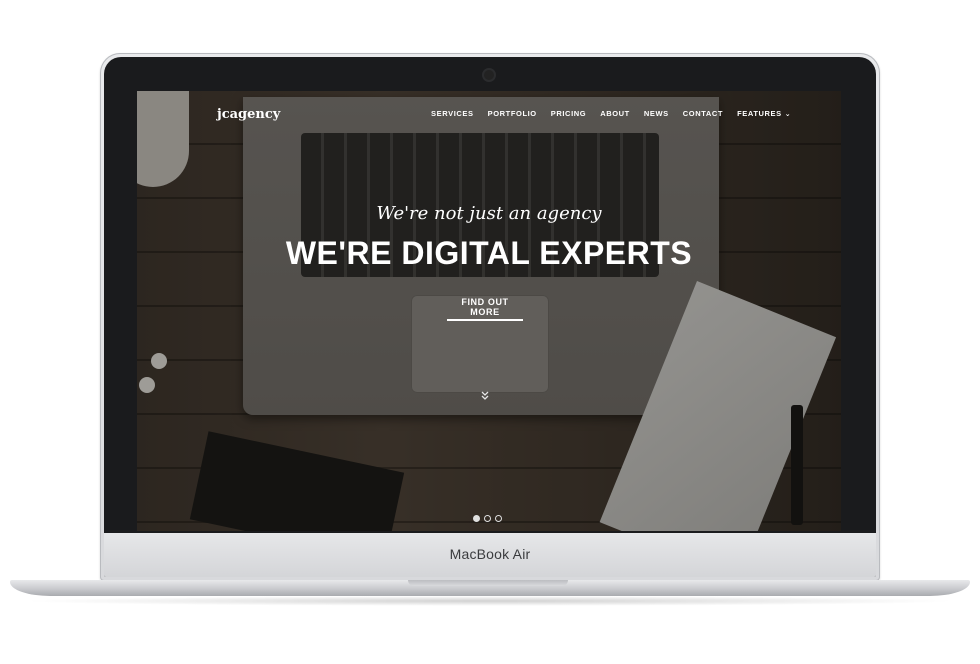 The width and height of the screenshot is (980, 664). I want to click on nav-about: ABOUT, so click(615, 113).